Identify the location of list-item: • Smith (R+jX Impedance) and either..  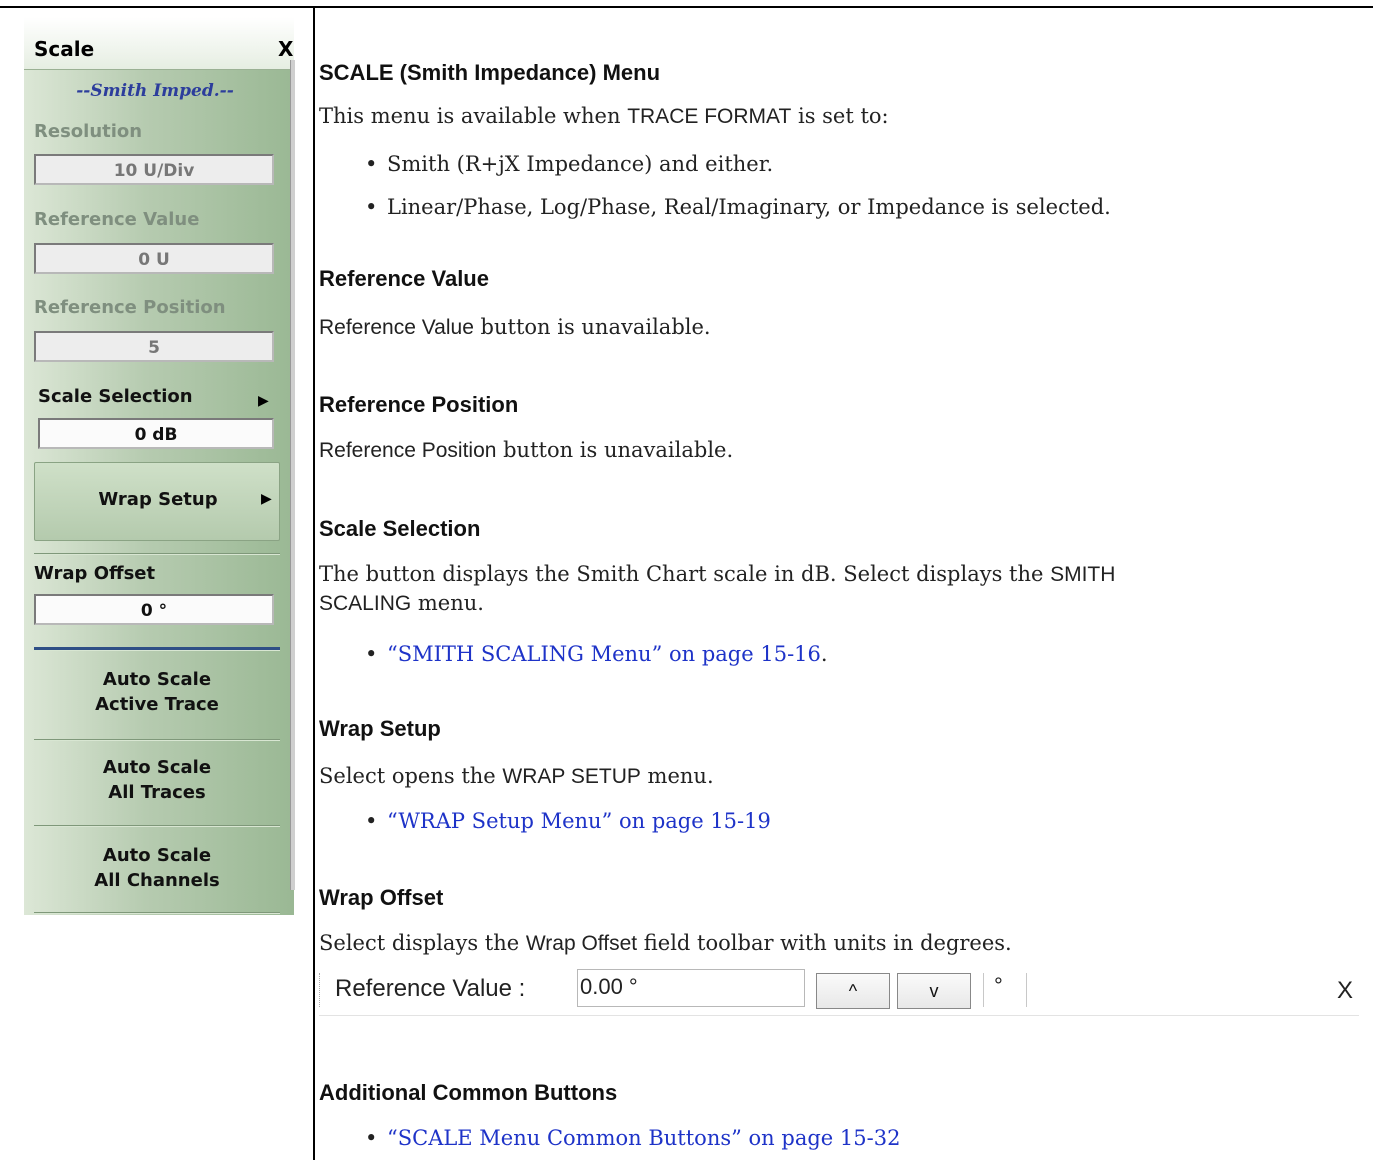
(569, 164).